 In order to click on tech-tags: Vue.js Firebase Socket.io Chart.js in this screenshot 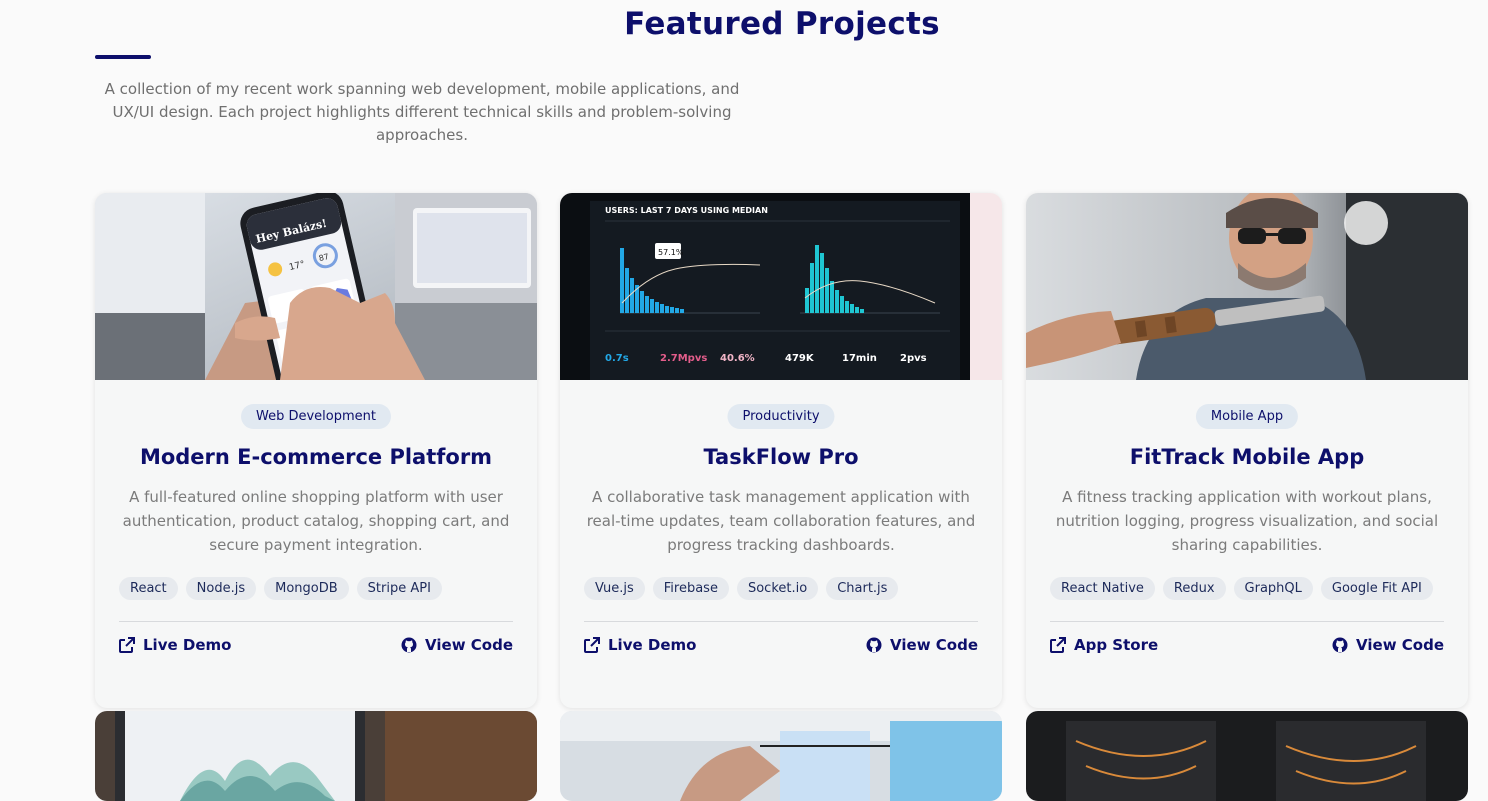, I will do `click(783, 588)`.